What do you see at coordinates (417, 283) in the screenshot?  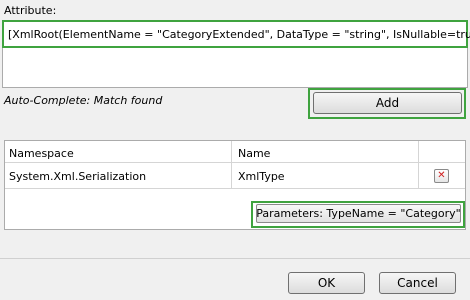 I see `cancel-button: Cancel` at bounding box center [417, 283].